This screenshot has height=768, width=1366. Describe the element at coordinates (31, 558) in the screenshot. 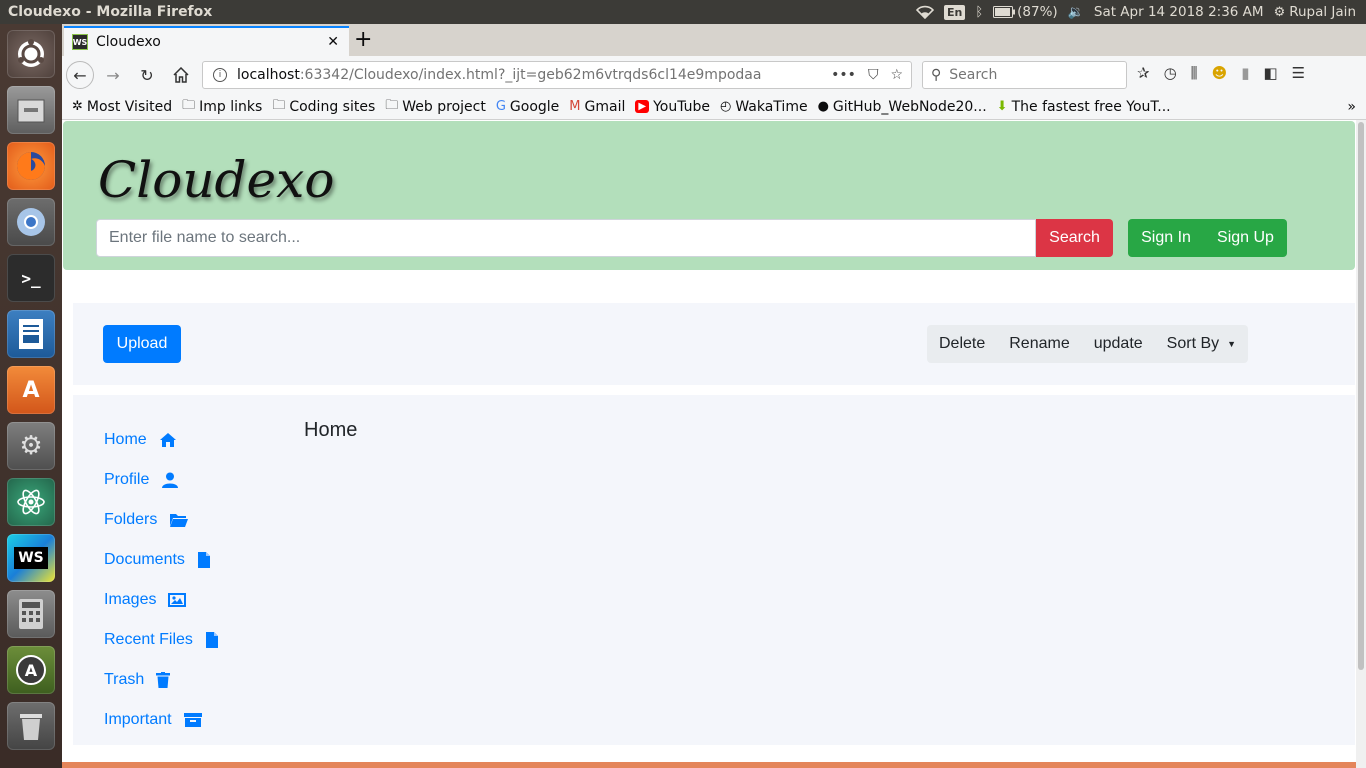

I see `webstorm-icon: WS` at that location.